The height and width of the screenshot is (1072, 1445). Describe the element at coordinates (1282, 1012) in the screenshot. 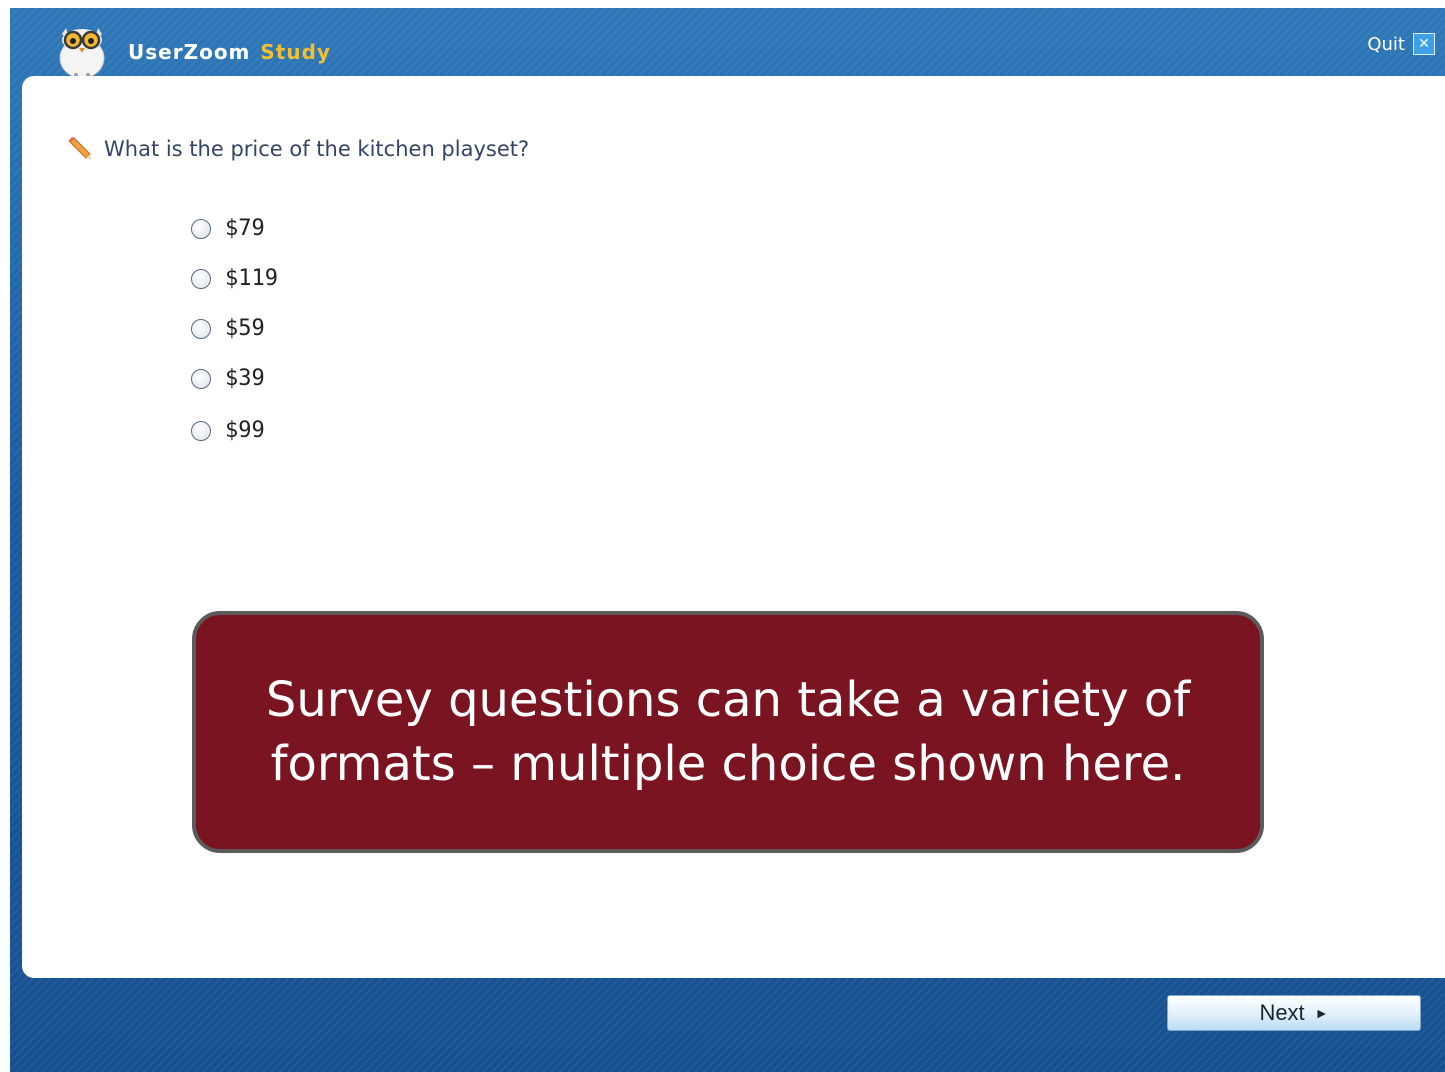

I see `next-label: Next` at that location.